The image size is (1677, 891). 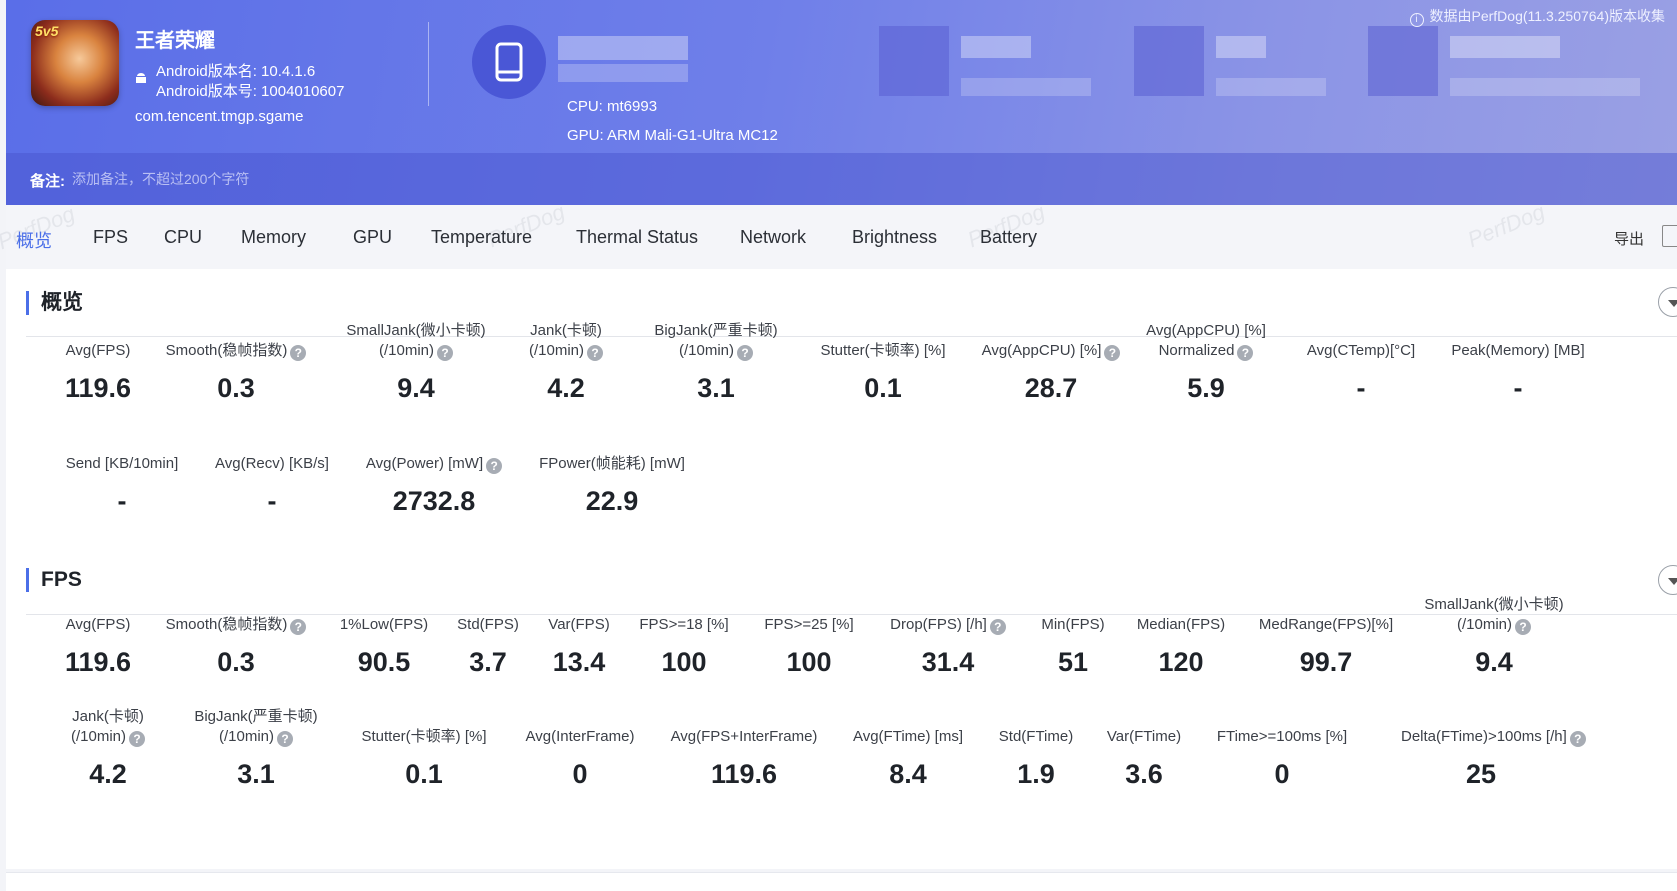 What do you see at coordinates (1073, 624) in the screenshot?
I see `metric-label-text: Min(FPS)` at bounding box center [1073, 624].